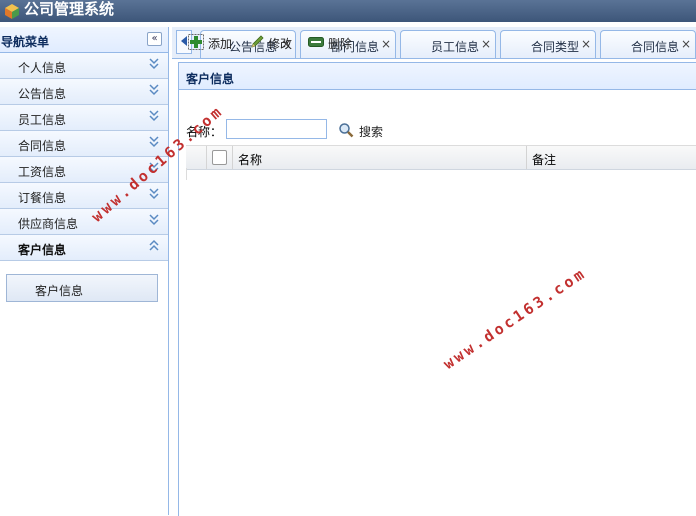 The image size is (696, 516). I want to click on delete-button: 删除, so click(332, 42).